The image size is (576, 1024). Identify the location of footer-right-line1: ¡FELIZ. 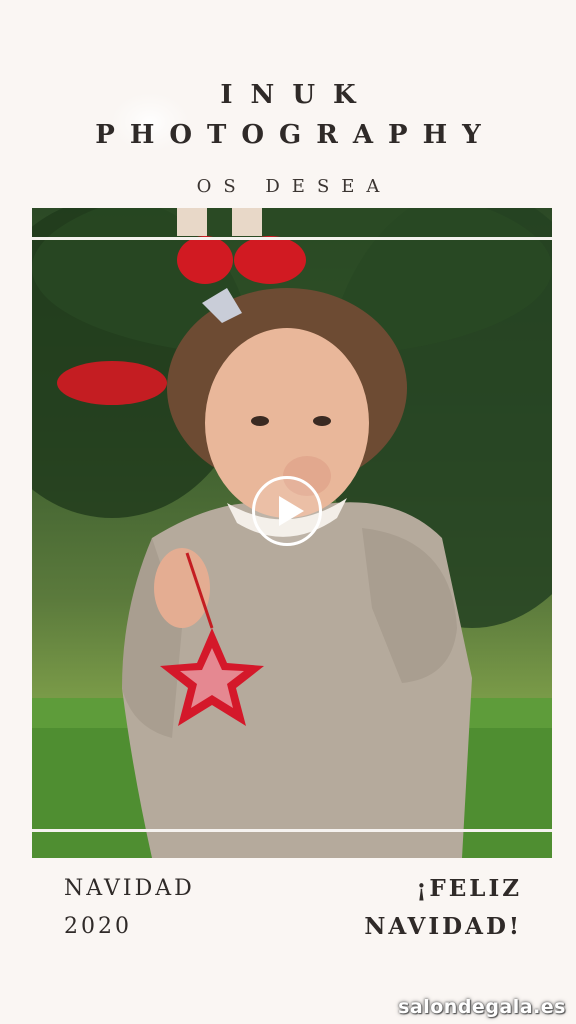
(469, 888).